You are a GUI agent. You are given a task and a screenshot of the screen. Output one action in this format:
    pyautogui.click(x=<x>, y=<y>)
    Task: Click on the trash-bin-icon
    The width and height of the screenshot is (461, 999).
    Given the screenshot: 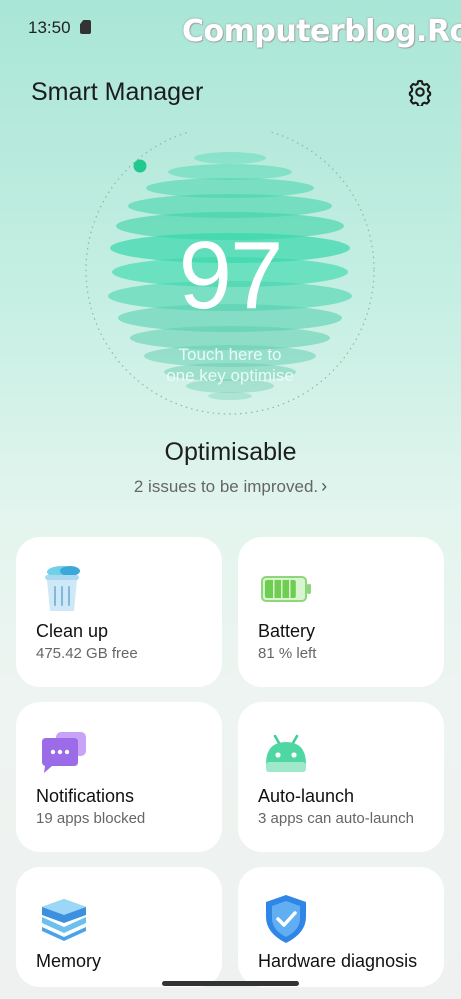 What is the action you would take?
    pyautogui.click(x=62, y=588)
    